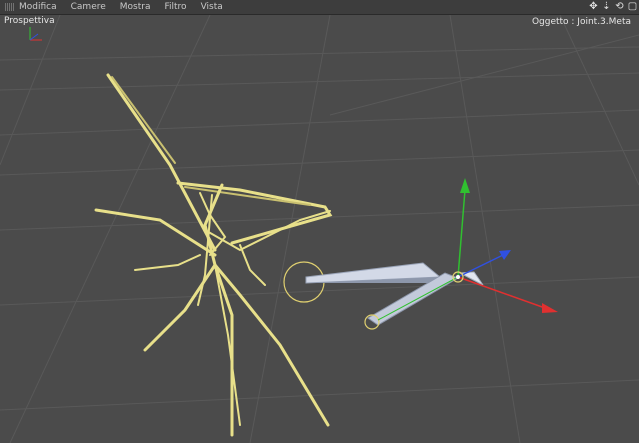  What do you see at coordinates (10, 7) in the screenshot?
I see `grip-icon` at bounding box center [10, 7].